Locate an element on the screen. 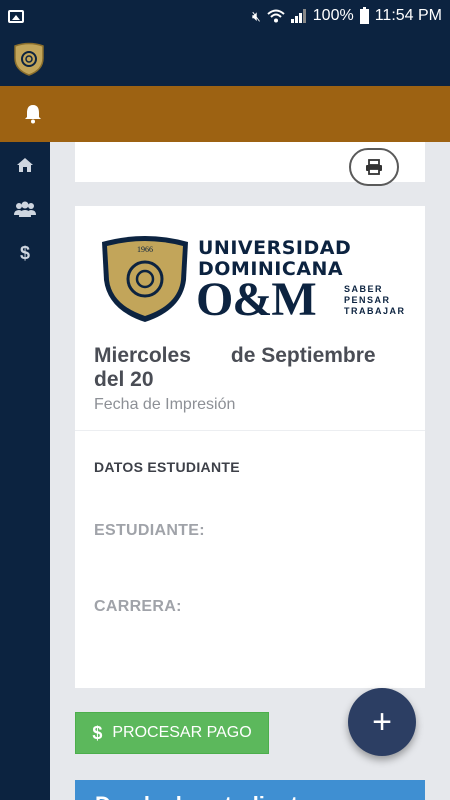 This screenshot has height=800, width=450. add-fab-button: + is located at coordinates (382, 722).